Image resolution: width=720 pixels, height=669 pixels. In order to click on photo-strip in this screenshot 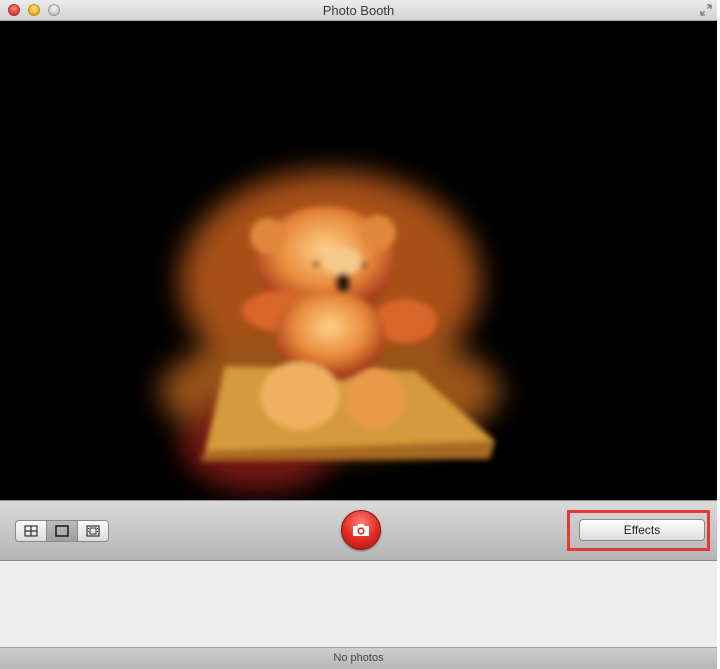, I will do `click(358, 604)`.